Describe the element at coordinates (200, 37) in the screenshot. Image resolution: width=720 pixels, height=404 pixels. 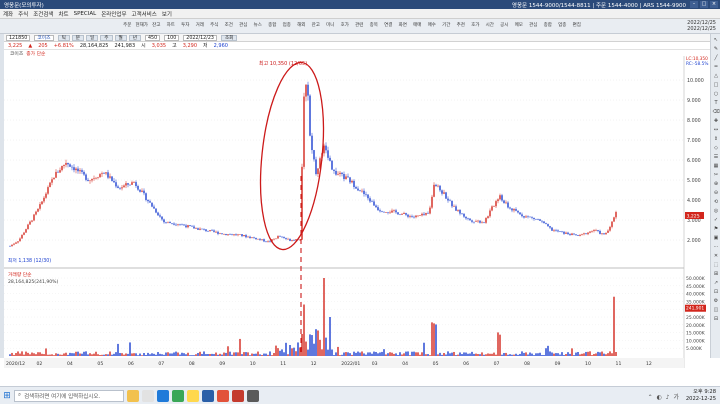
I see `date-input: 2022/12/23` at that location.